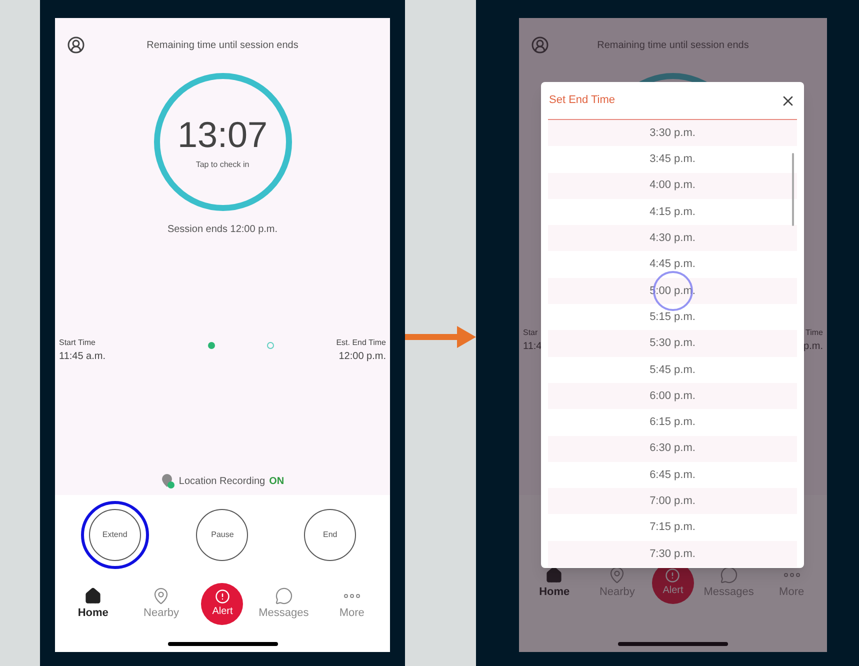 Image resolution: width=859 pixels, height=666 pixels. I want to click on start-label: Start Time, so click(77, 343).